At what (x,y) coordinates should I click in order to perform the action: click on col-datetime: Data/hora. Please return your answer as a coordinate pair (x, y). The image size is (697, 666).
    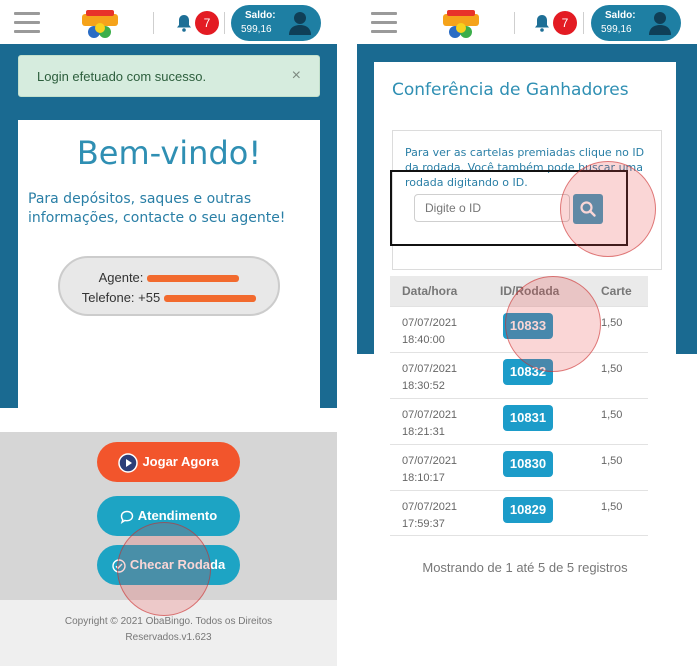
    Looking at the image, I should click on (430, 291).